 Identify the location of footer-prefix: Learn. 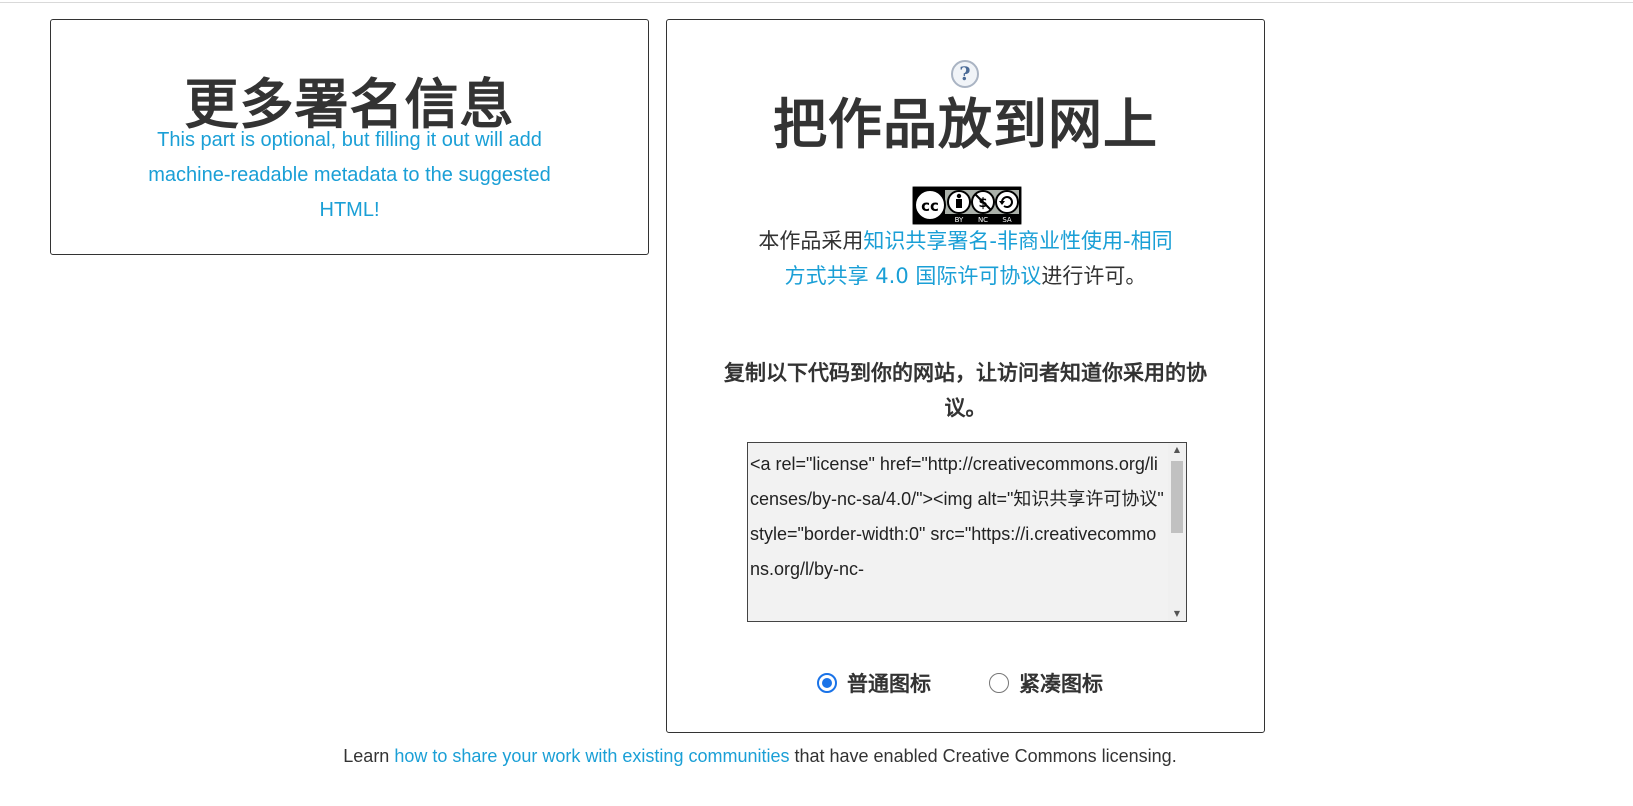
(369, 756).